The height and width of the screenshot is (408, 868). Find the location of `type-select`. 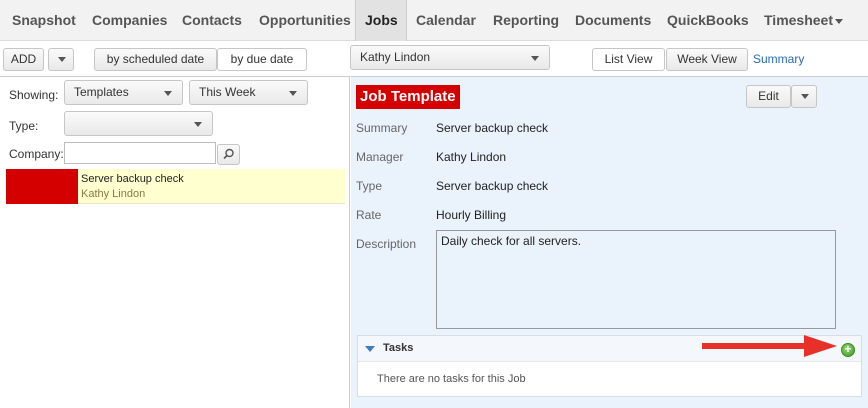

type-select is located at coordinates (138, 123).